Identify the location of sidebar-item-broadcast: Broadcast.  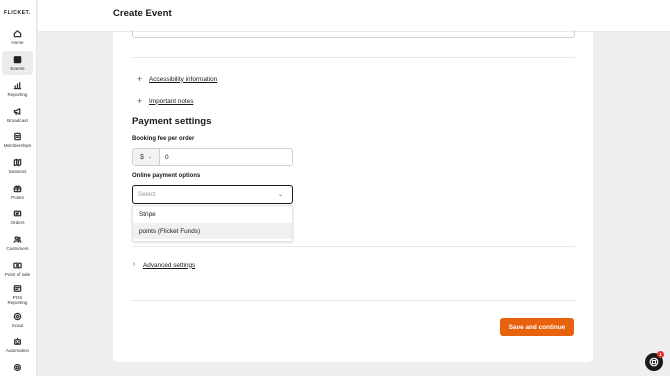
(17, 115).